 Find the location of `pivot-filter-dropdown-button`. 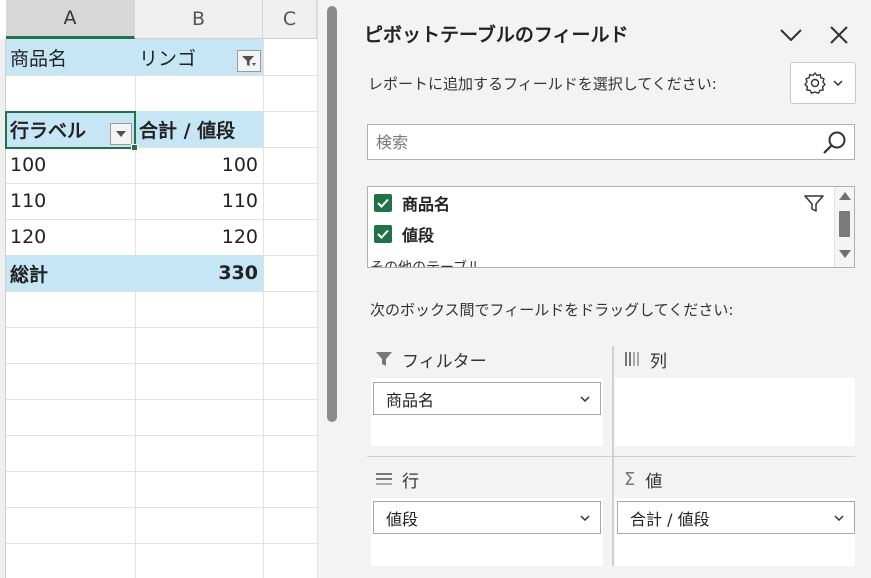

pivot-filter-dropdown-button is located at coordinates (249, 61).